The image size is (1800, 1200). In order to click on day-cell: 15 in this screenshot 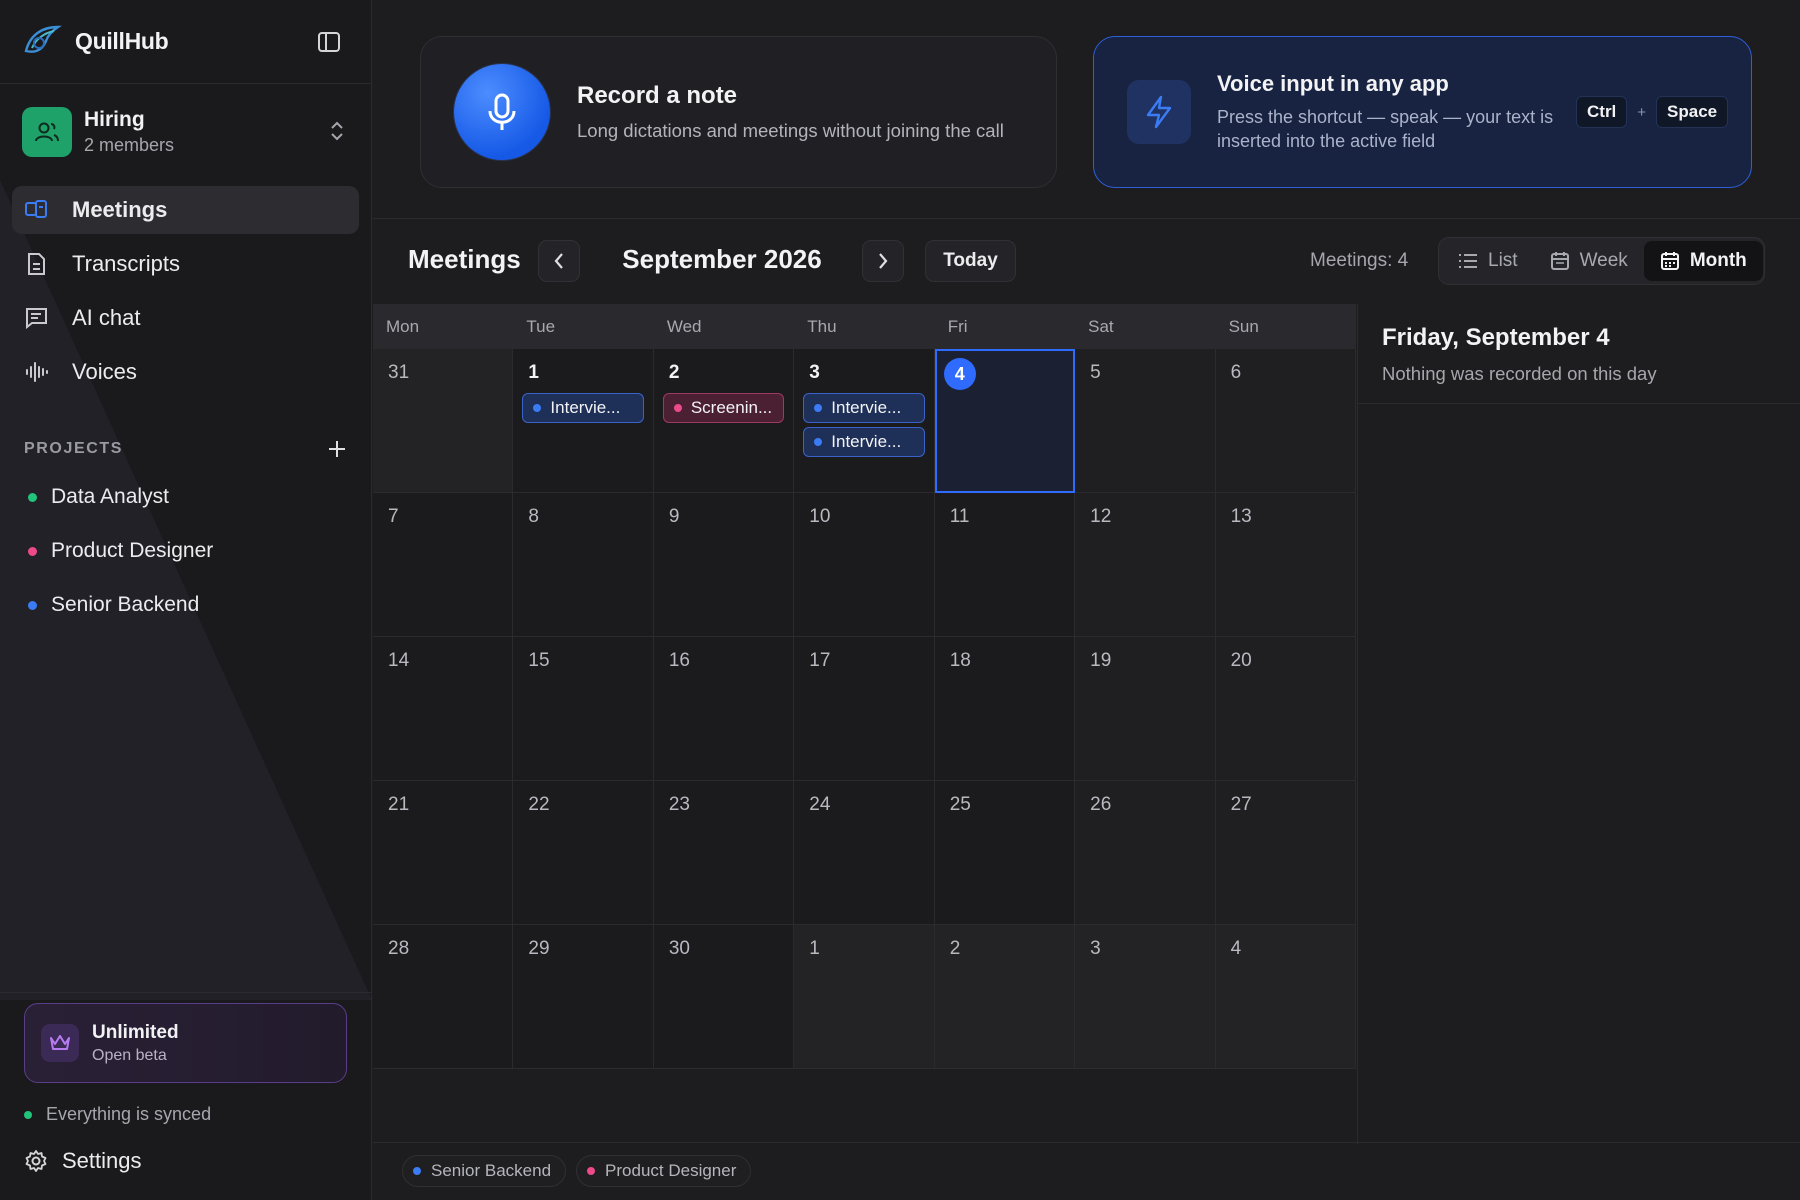, I will do `click(583, 709)`.